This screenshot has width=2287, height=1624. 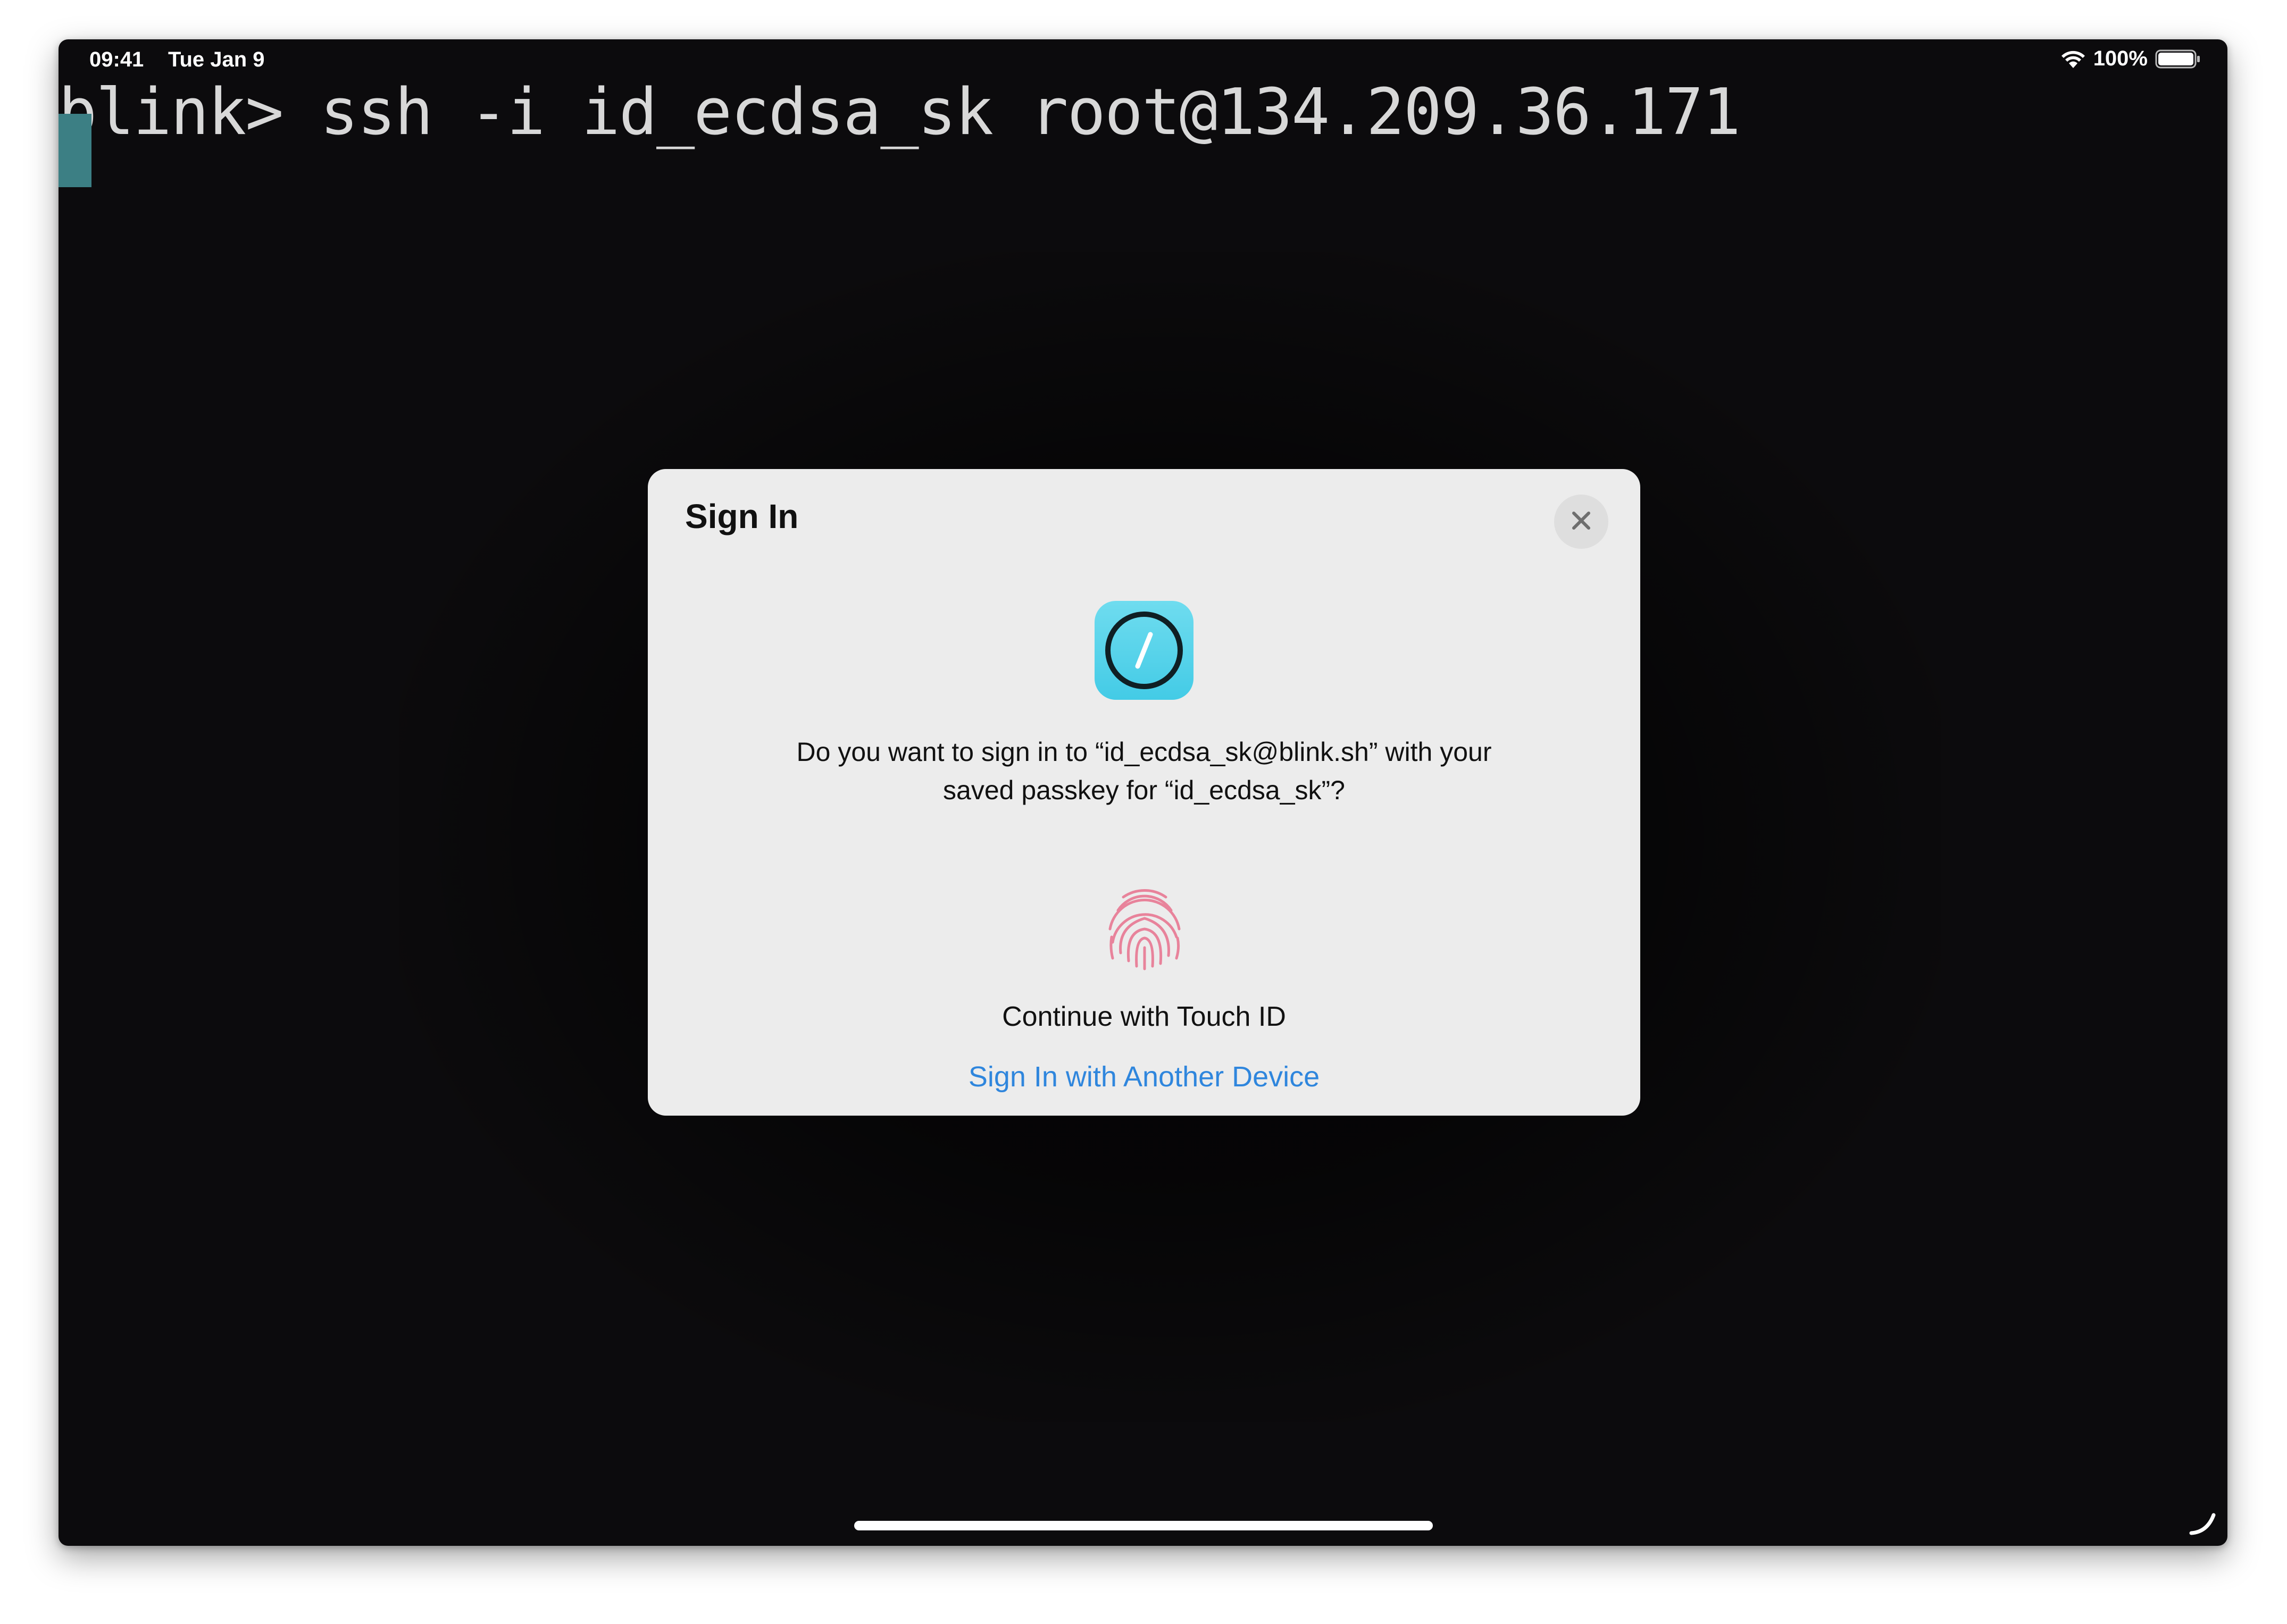 I want to click on touch-id-label: Continue with Touch ID, so click(x=1144, y=1017).